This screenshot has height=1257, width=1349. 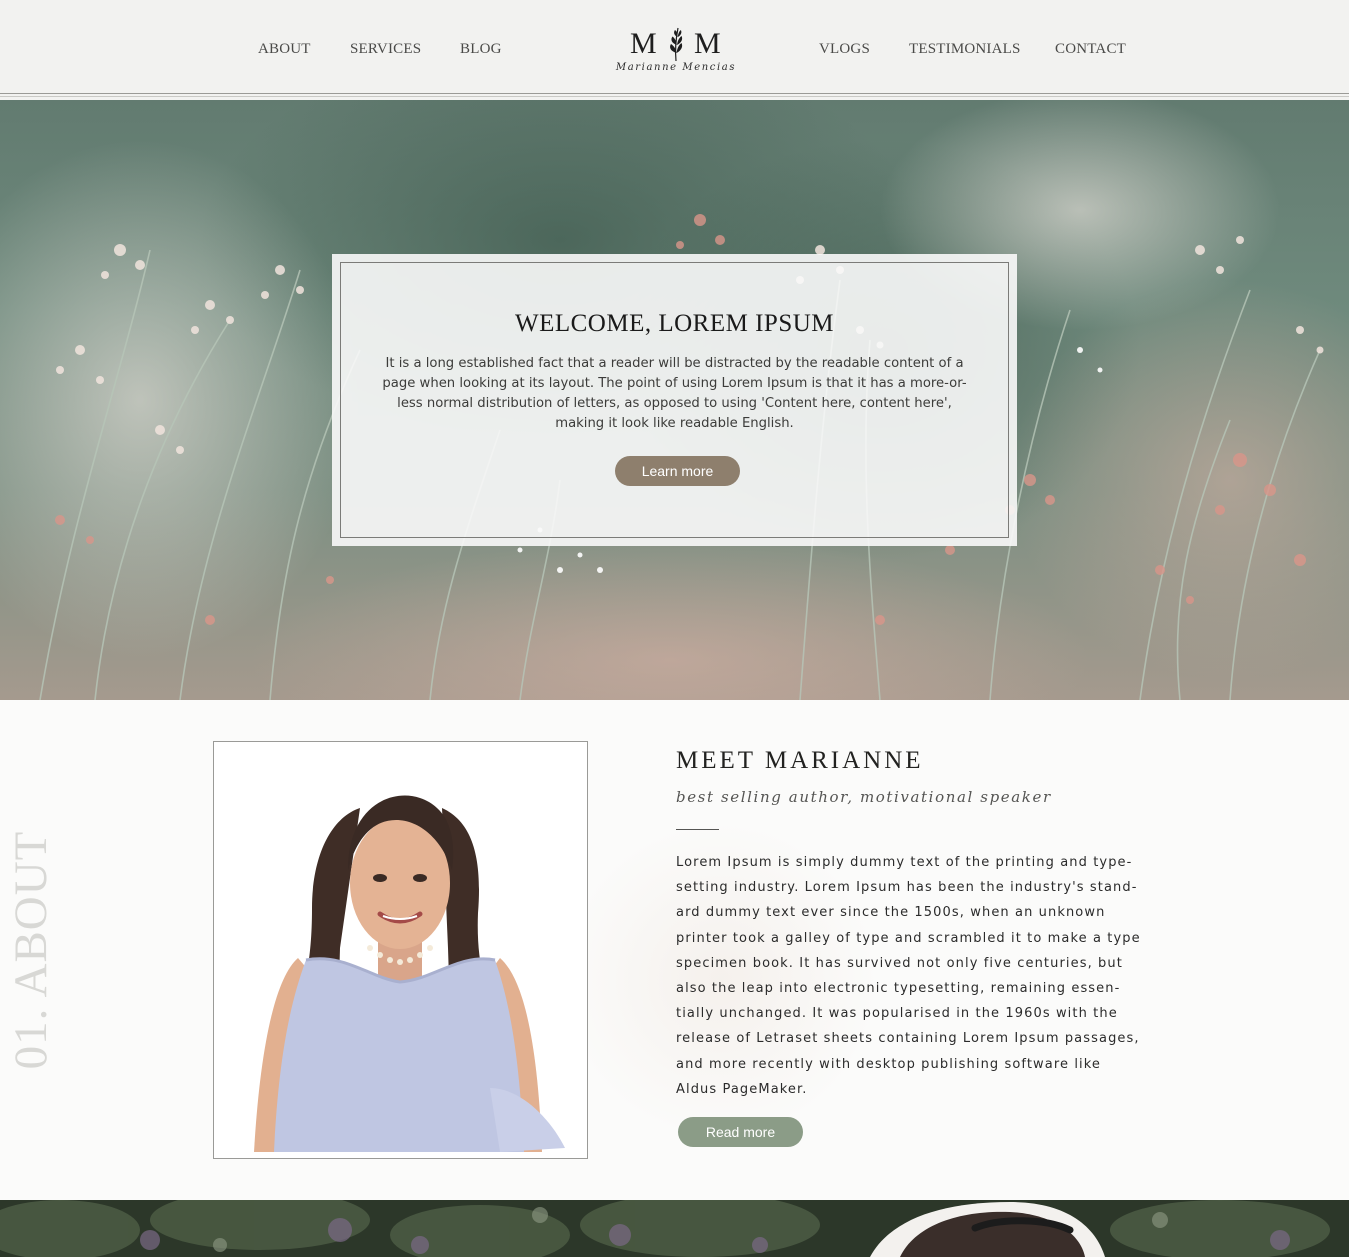 I want to click on portrait-photo-frame, so click(x=400, y=950).